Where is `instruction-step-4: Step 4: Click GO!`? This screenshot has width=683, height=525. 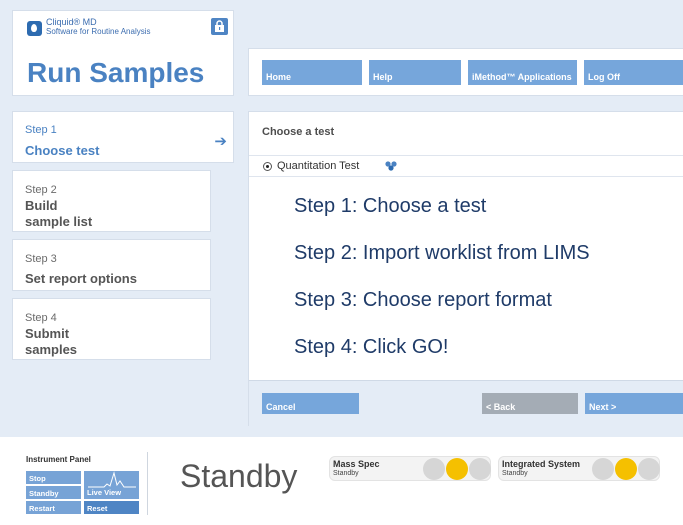
instruction-step-4: Step 4: Click GO! is located at coordinates (371, 347).